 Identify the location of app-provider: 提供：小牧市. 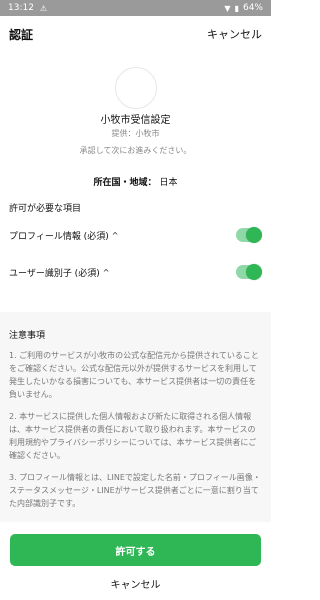
(135, 133).